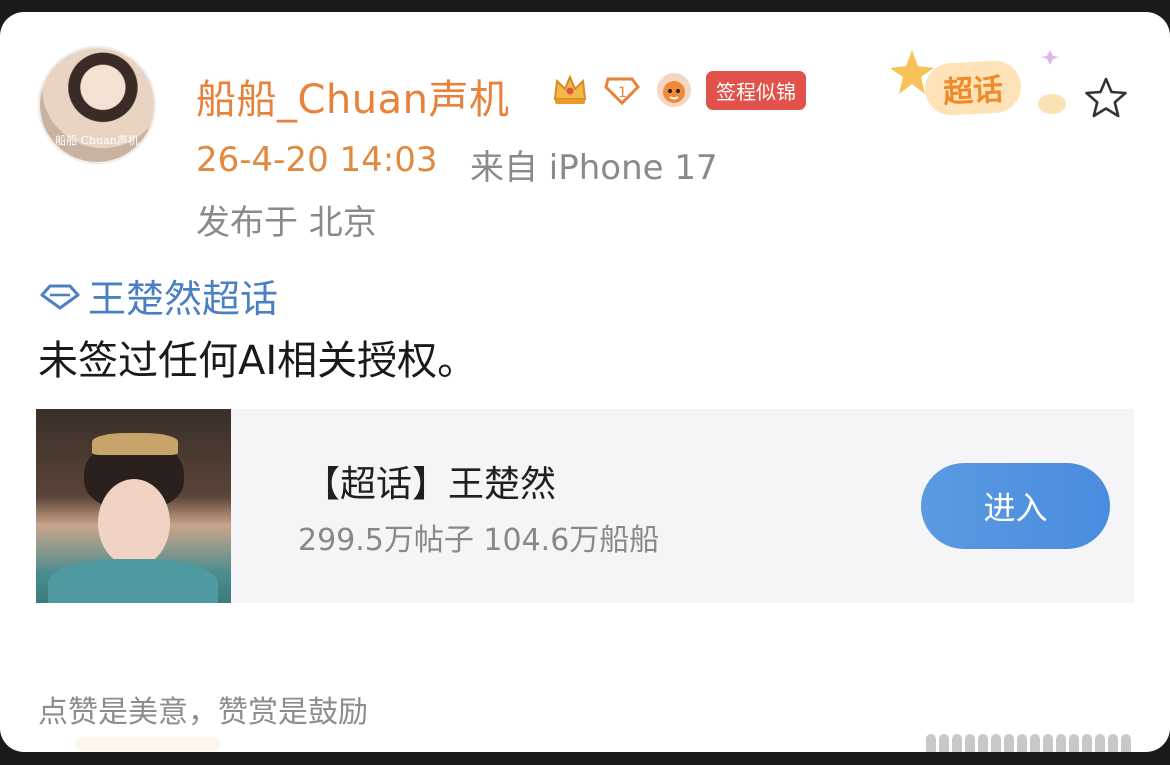 This screenshot has width=1170, height=765. Describe the element at coordinates (286, 223) in the screenshot. I see `post-location: 发布于 北京` at that location.